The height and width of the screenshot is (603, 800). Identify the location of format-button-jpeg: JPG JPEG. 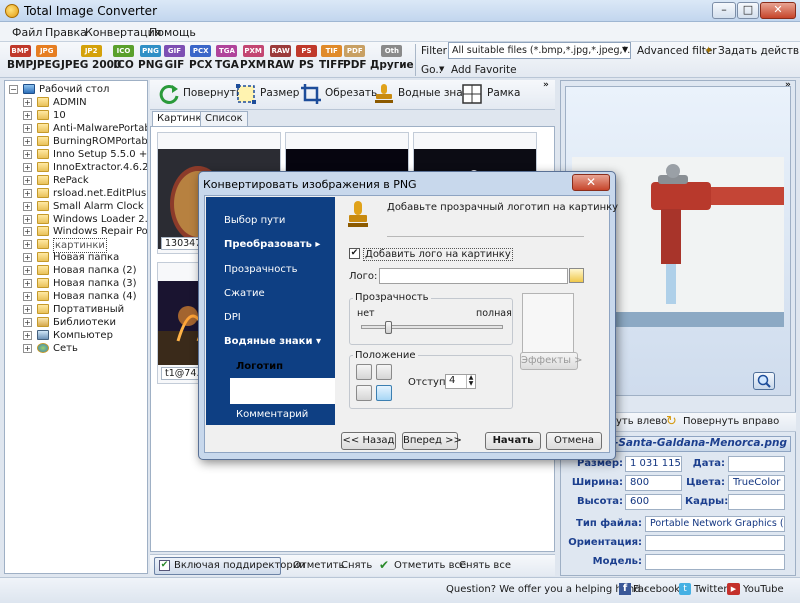
(46, 58).